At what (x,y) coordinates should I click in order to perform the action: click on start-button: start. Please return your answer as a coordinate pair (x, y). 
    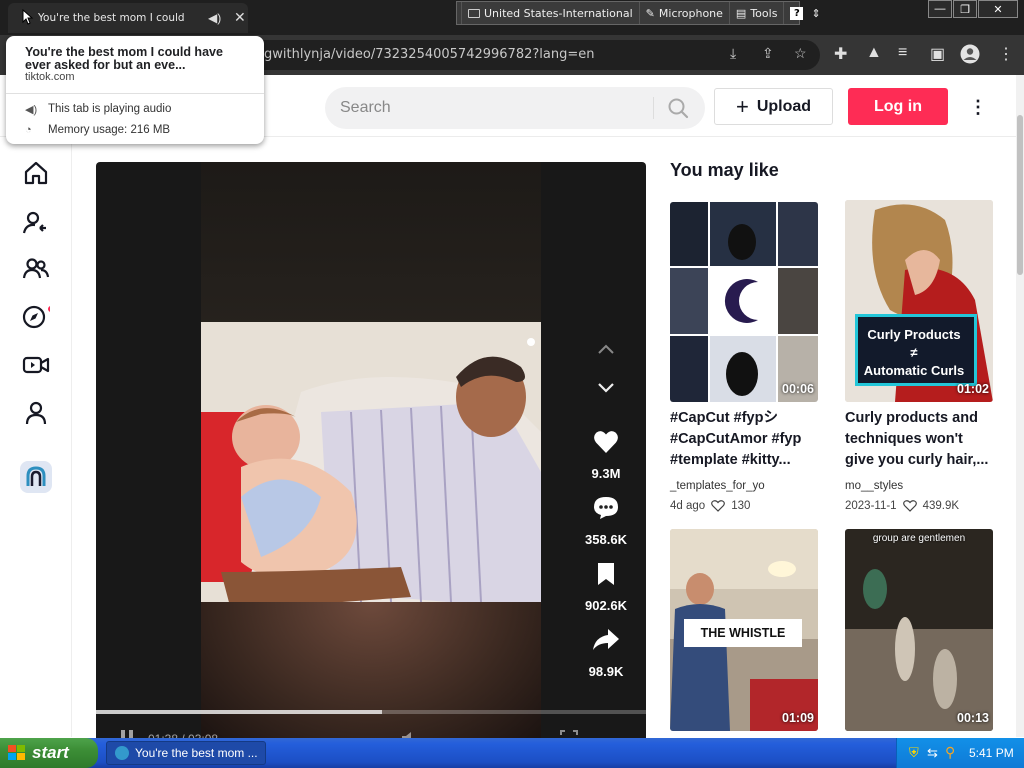
    Looking at the image, I should click on (49, 753).